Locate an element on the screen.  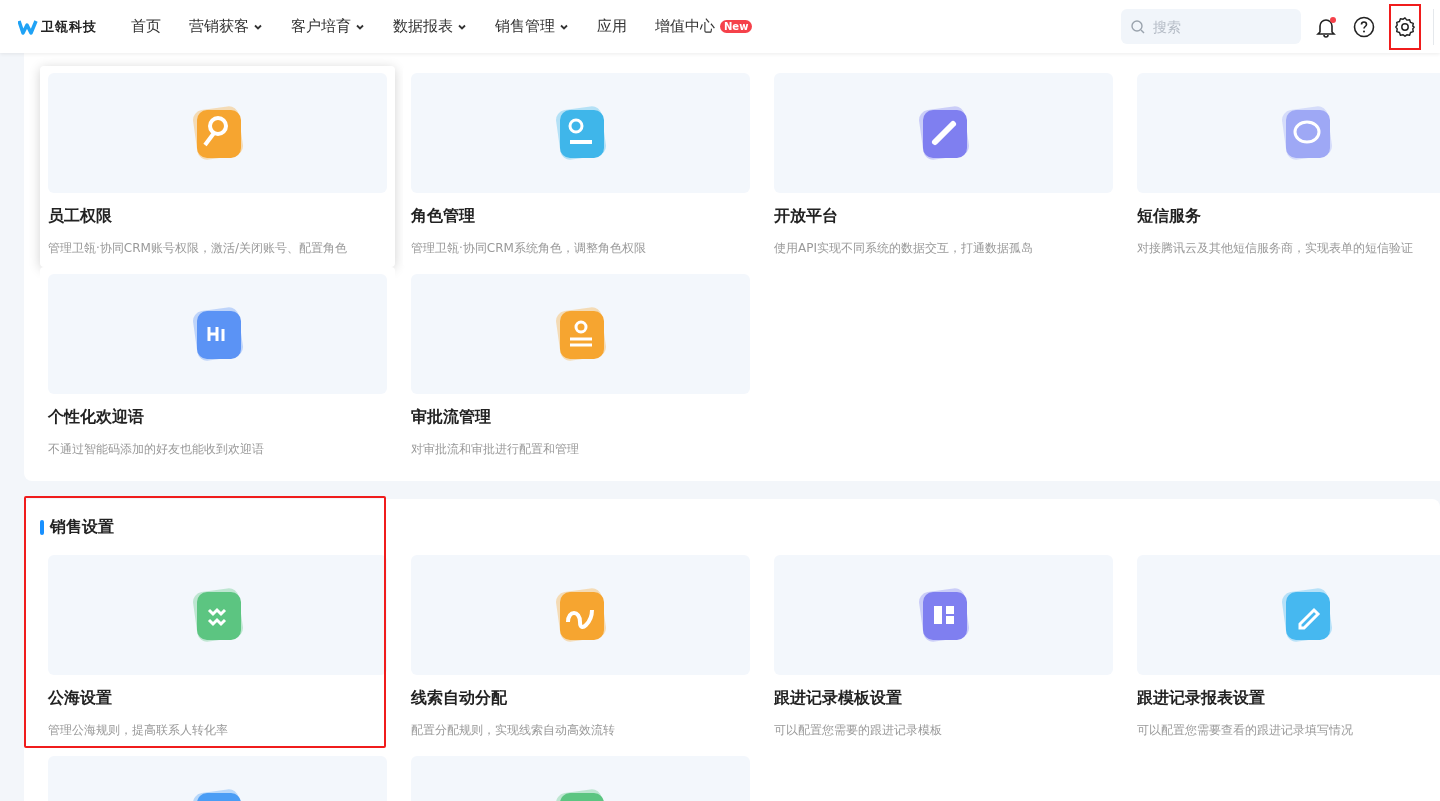
gear-icon is located at coordinates (1405, 26).